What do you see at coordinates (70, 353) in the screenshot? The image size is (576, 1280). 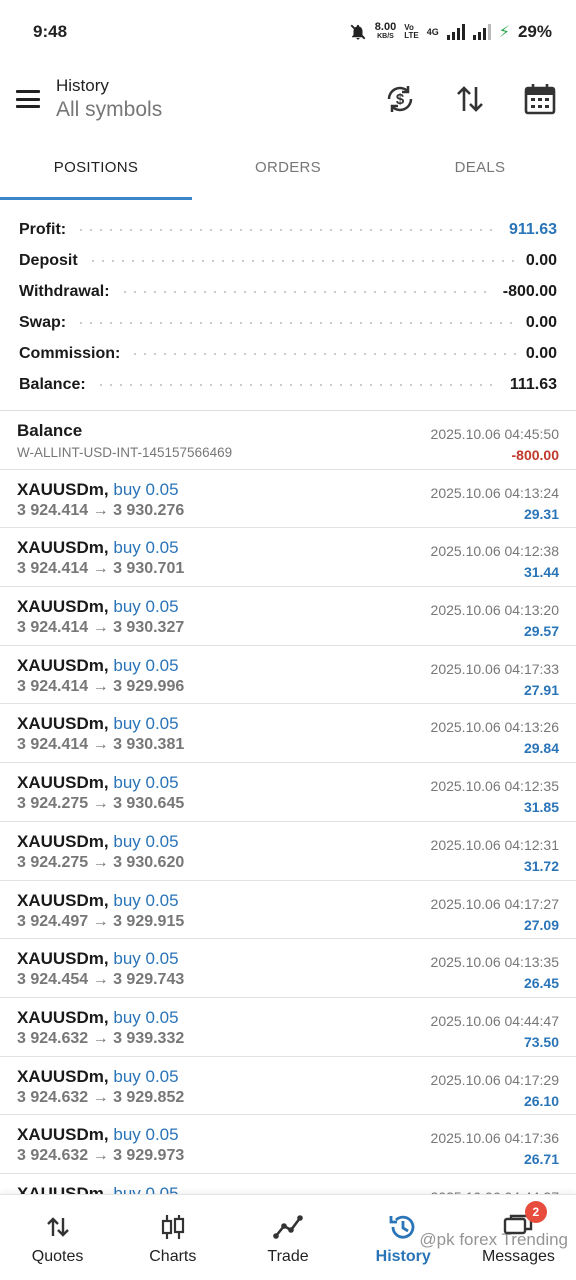 I see `summary-label: Commission:` at bounding box center [70, 353].